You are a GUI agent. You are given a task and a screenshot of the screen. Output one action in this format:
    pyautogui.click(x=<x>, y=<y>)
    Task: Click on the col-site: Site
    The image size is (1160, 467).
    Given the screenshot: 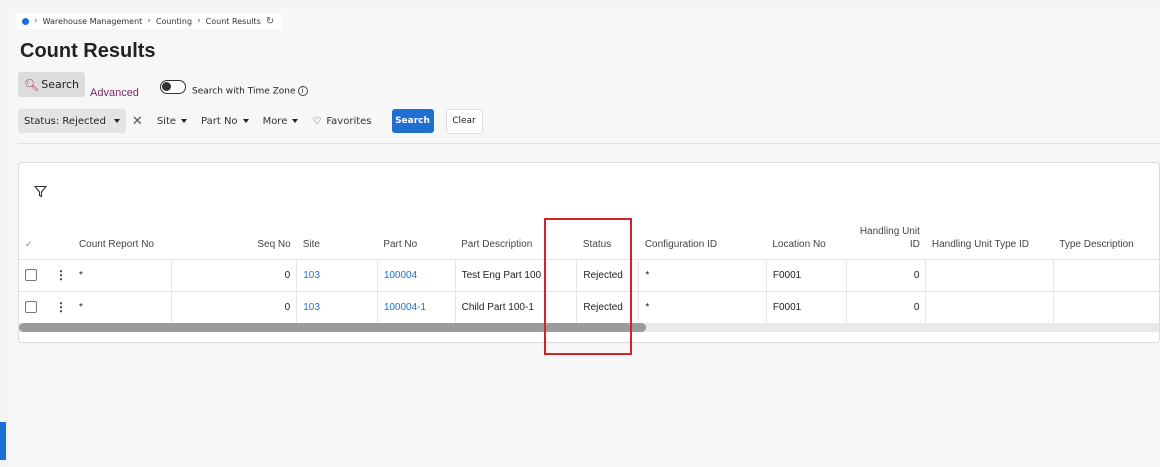 What is the action you would take?
    pyautogui.click(x=337, y=239)
    